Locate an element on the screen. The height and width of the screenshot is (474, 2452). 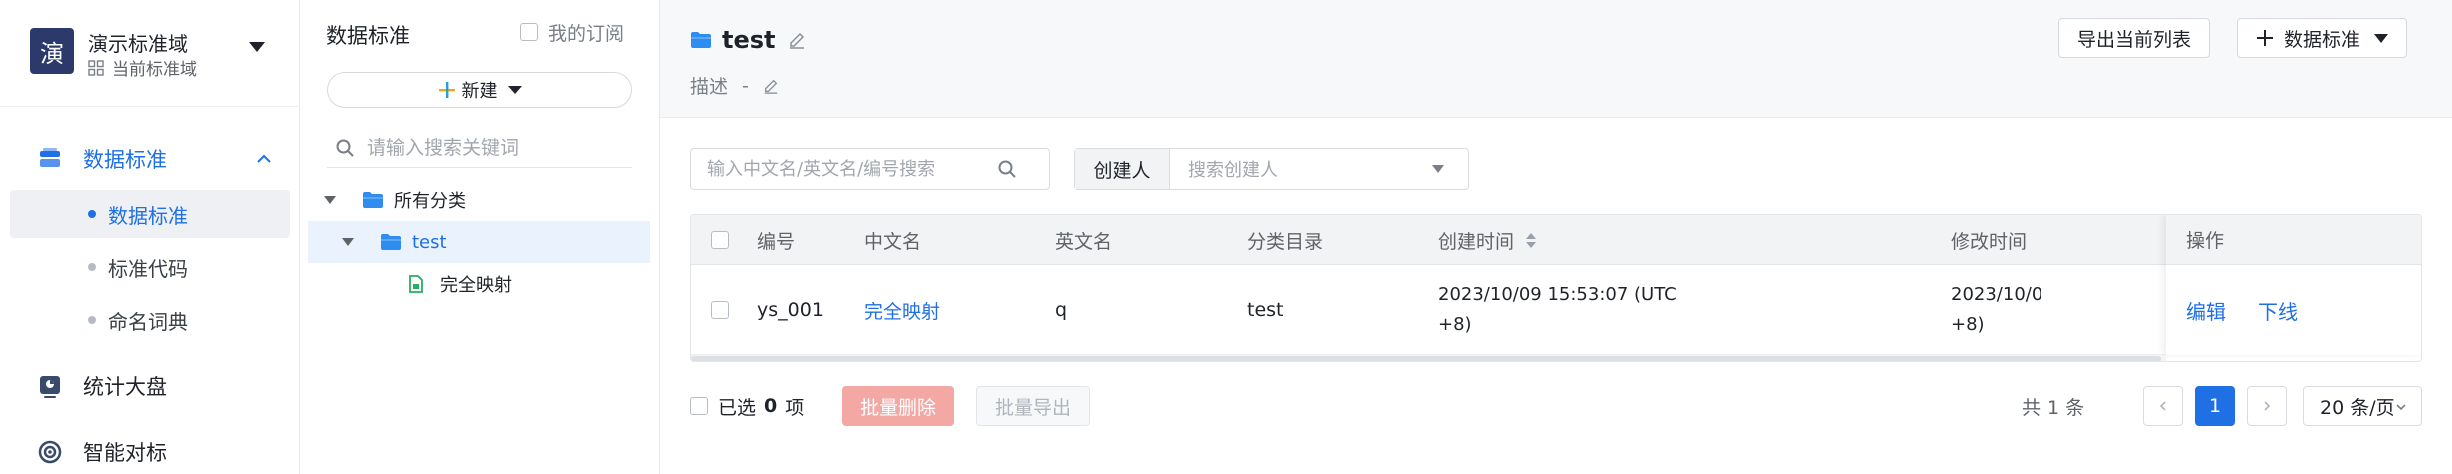
export-list-button: 导出当前列表 is located at coordinates (2134, 38).